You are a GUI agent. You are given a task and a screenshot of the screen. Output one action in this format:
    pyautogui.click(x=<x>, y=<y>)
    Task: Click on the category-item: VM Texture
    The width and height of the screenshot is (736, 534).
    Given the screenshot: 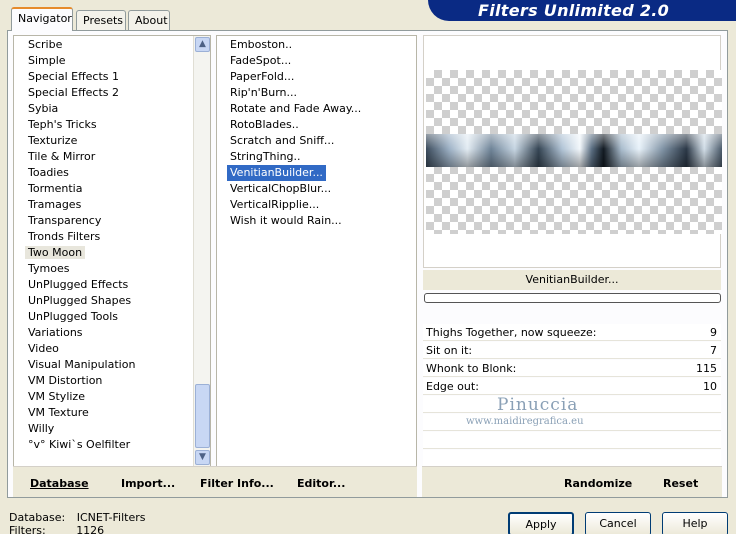 What is the action you would take?
    pyautogui.click(x=112, y=413)
    